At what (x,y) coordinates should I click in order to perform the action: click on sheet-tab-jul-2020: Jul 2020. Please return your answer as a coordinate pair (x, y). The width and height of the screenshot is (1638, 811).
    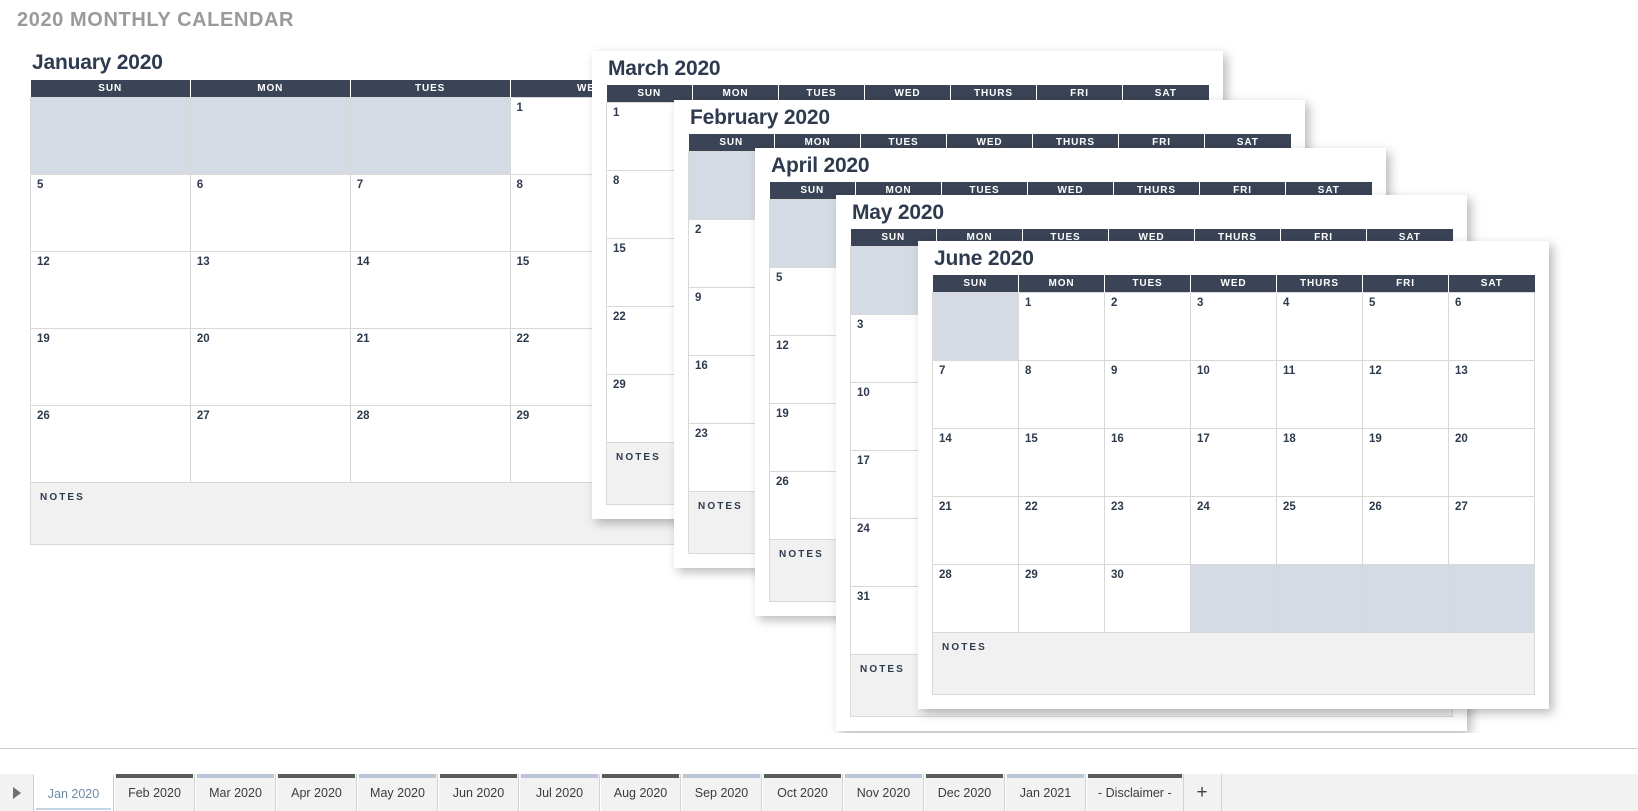
    Looking at the image, I should click on (559, 792).